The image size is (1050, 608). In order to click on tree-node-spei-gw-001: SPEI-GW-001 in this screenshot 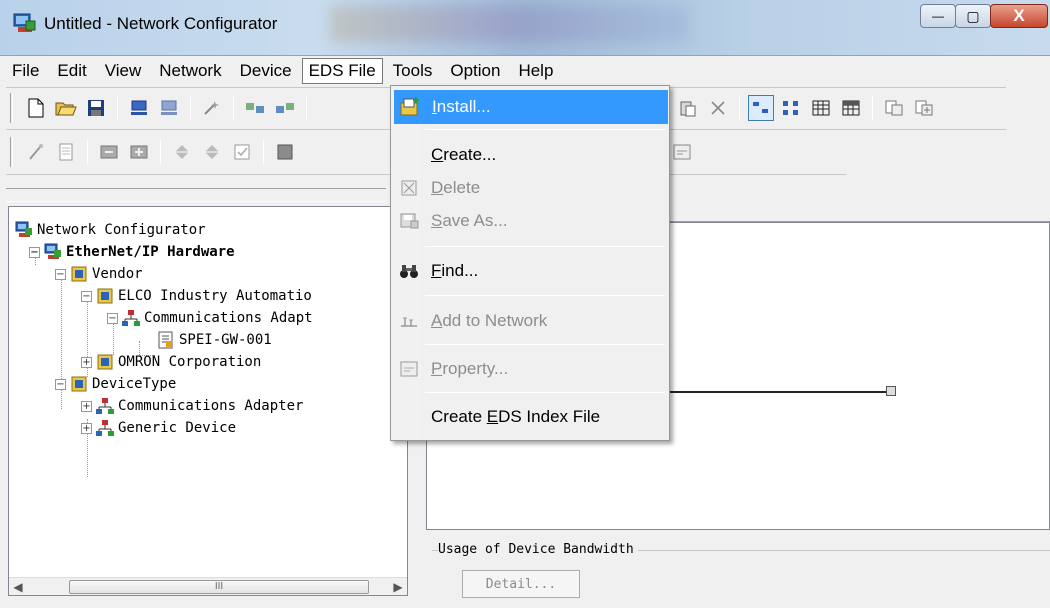, I will do `click(214, 340)`.